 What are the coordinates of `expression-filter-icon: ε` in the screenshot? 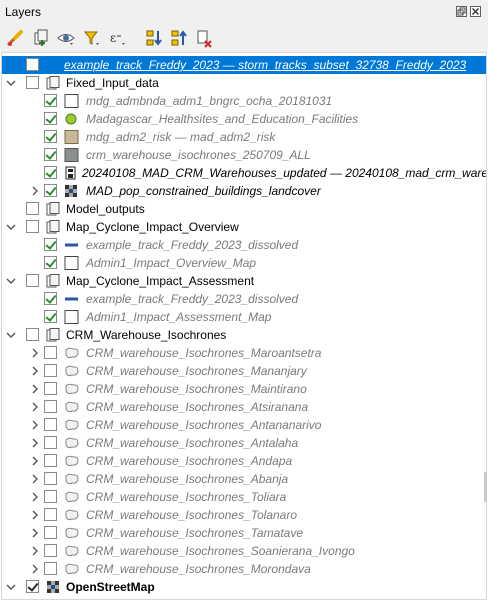 It's located at (118, 38).